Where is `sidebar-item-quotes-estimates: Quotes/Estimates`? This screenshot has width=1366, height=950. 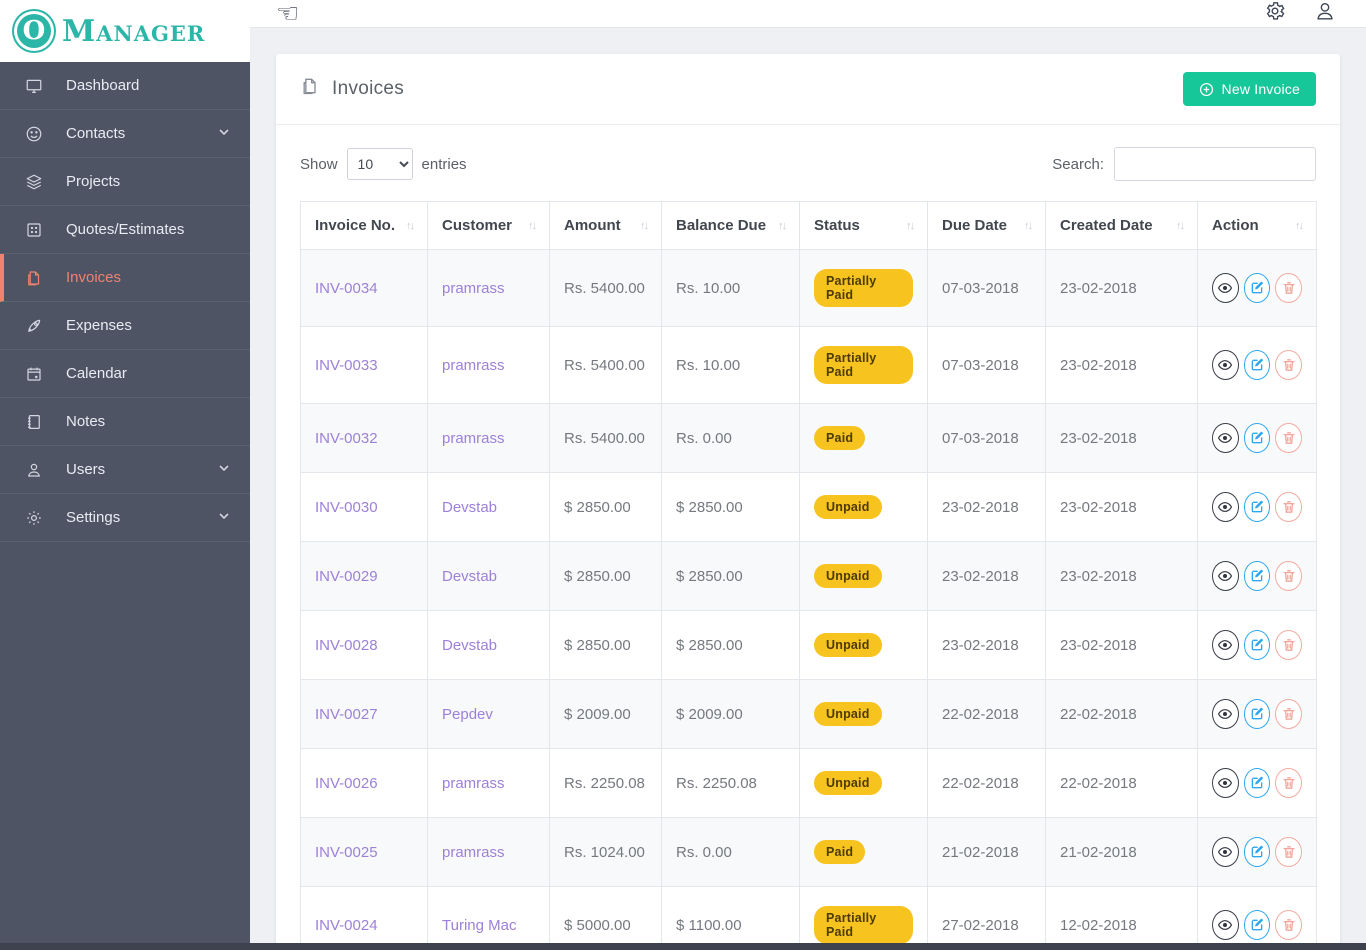
sidebar-item-quotes-estimates: Quotes/Estimates is located at coordinates (125, 230).